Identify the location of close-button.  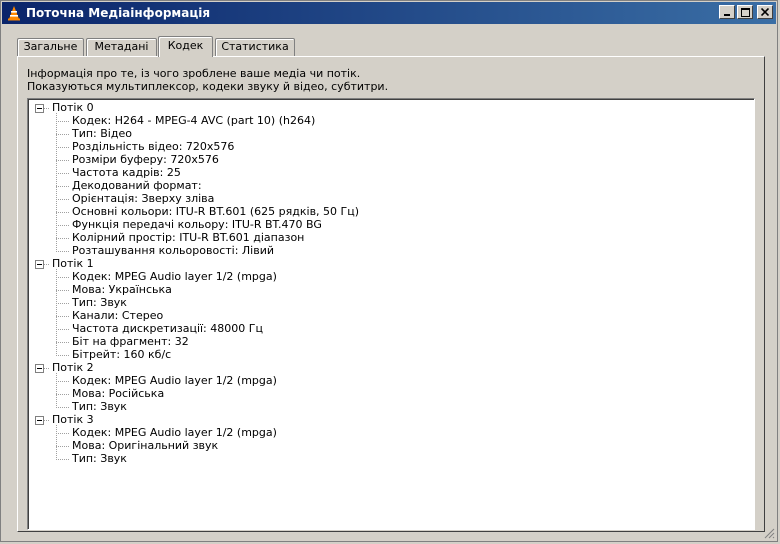
(765, 12).